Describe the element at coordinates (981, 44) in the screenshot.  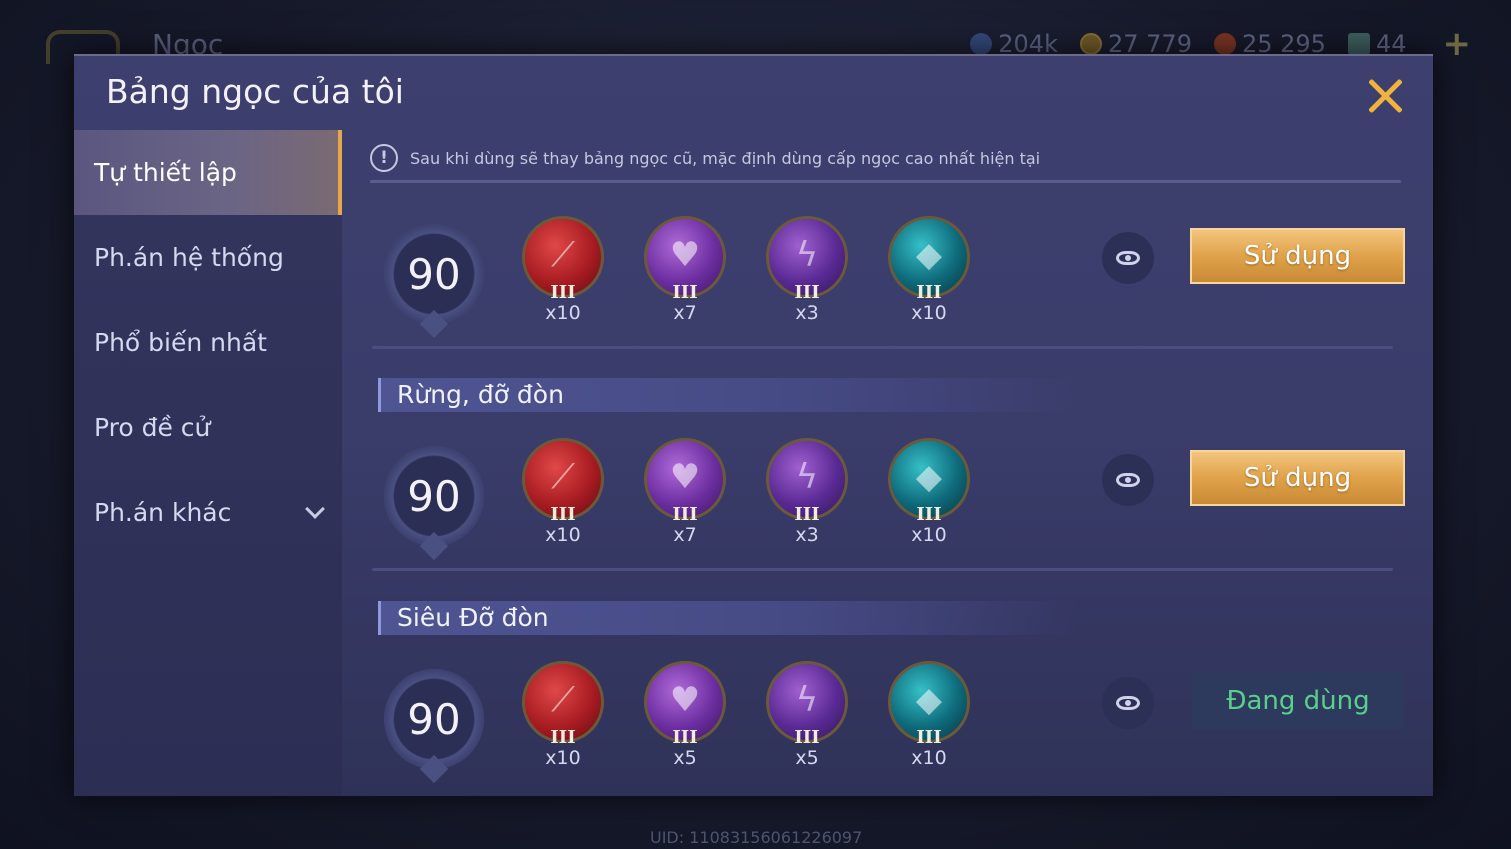
I see `diamond-icon` at that location.